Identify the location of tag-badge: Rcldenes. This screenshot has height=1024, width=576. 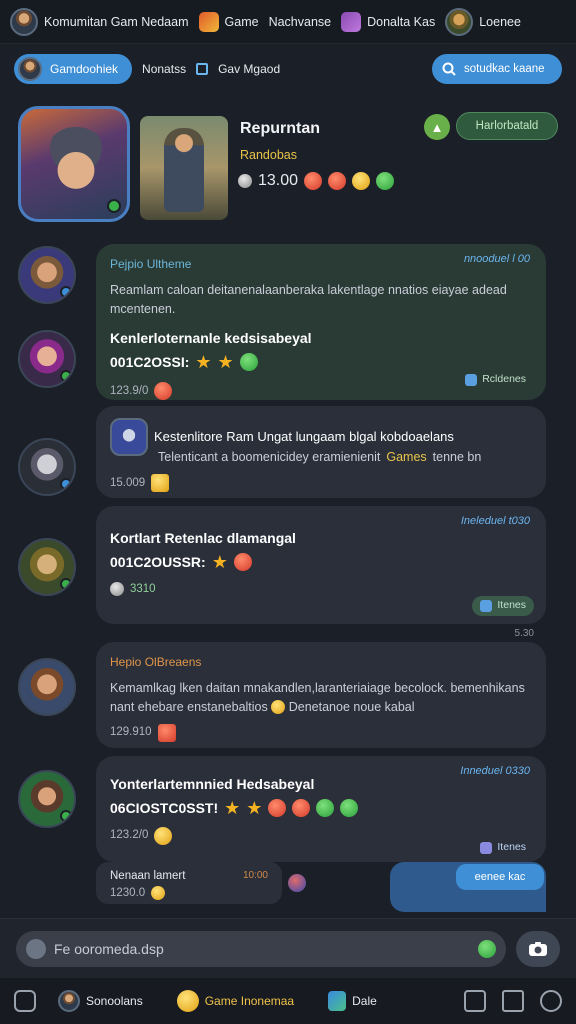
(495, 380).